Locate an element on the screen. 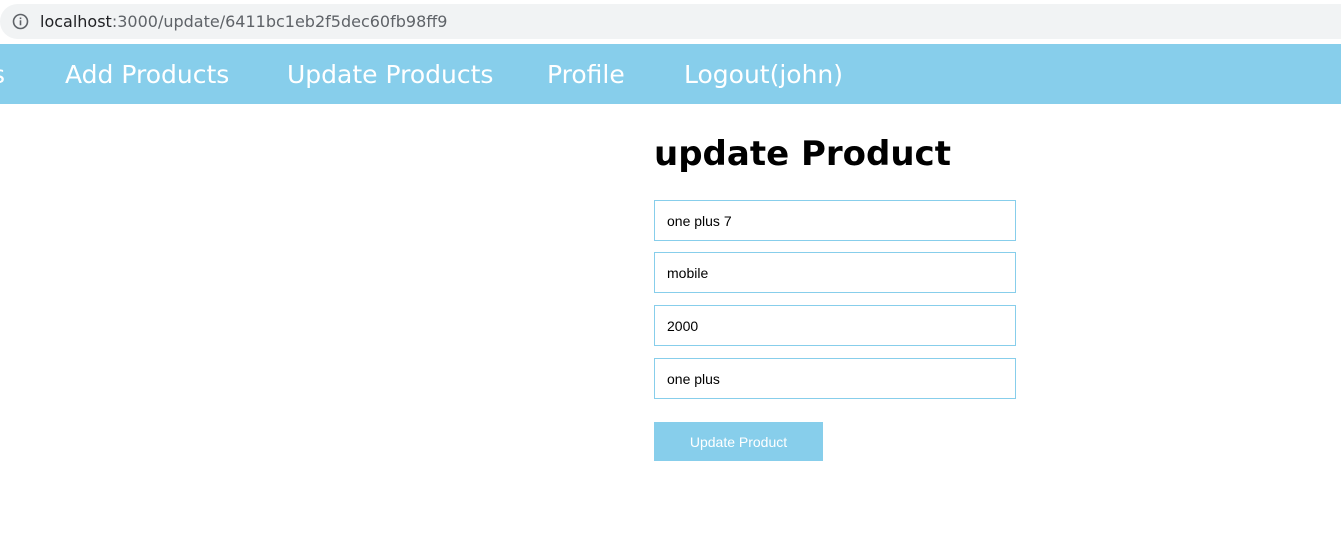  update-product-button: Update Product is located at coordinates (738, 441).